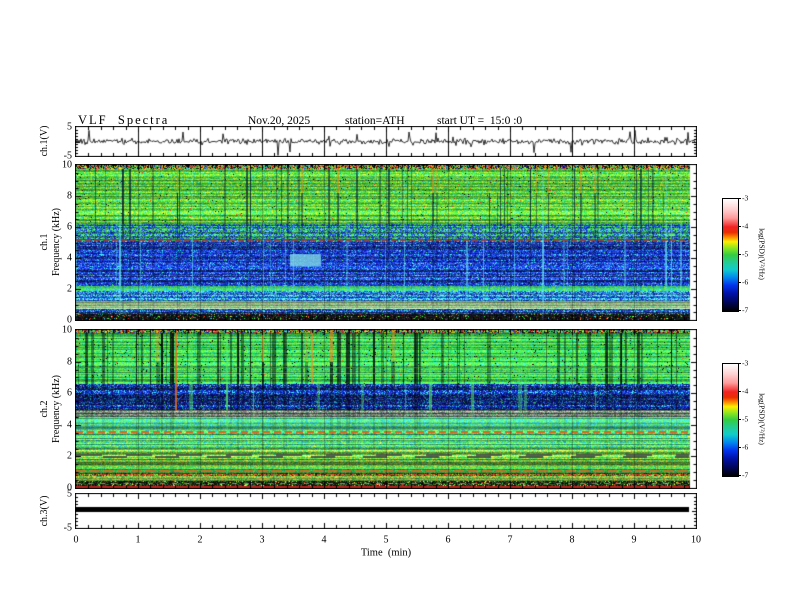 The width and height of the screenshot is (792, 612). Describe the element at coordinates (67, 528) in the screenshot. I see `ch3-volt-tick-label: -5` at that location.